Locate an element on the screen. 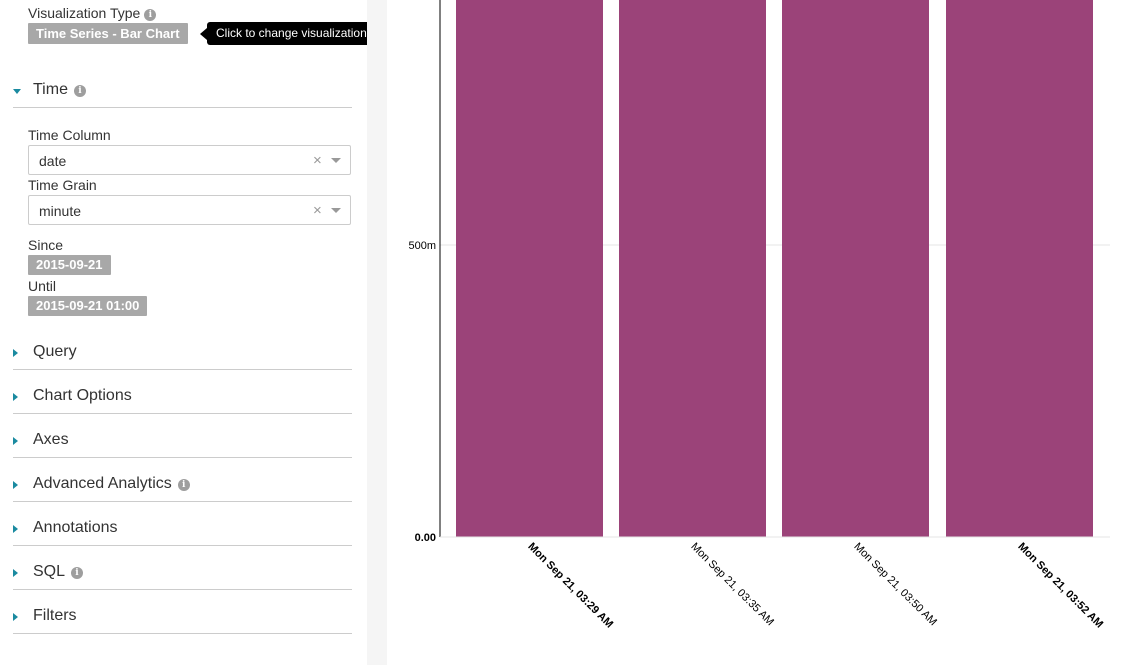 The height and width of the screenshot is (665, 1125). section-time-label: Time is located at coordinates (50, 89).